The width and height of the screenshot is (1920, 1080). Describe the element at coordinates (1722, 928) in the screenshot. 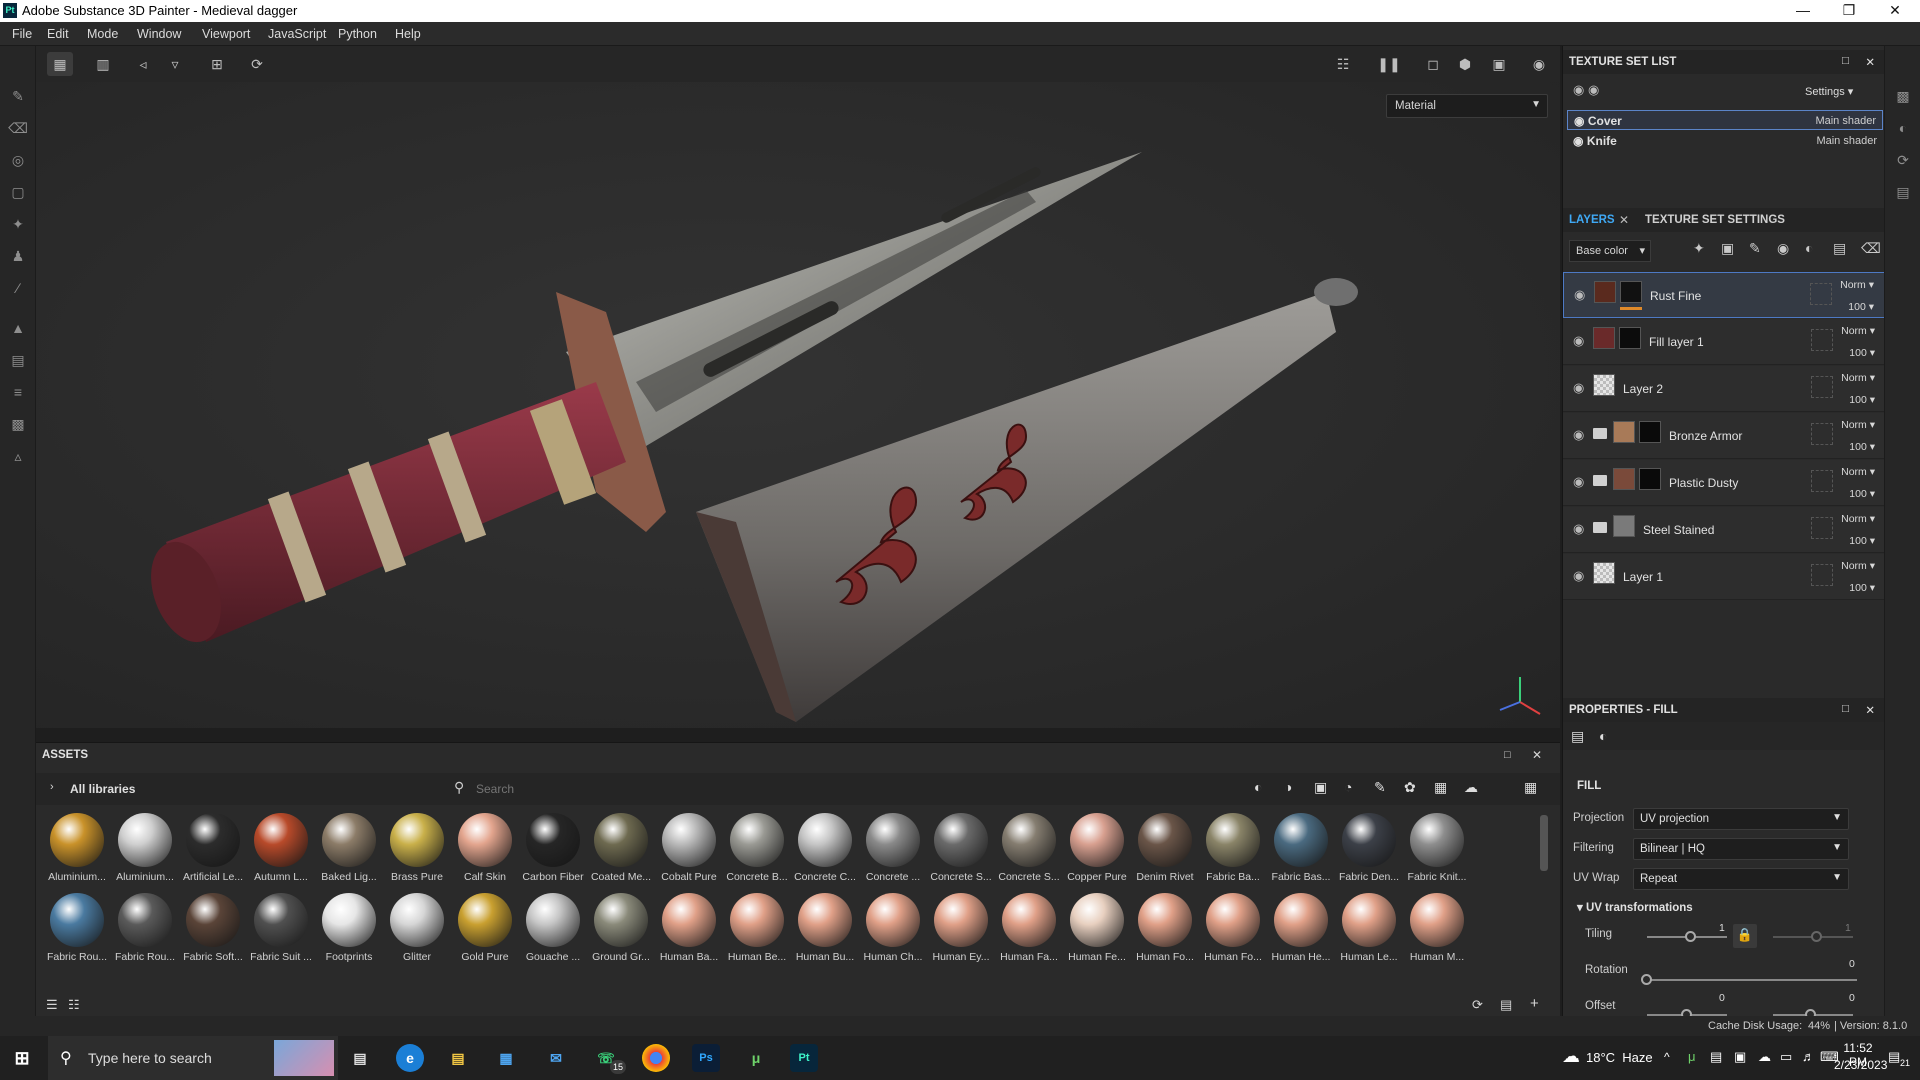

I see `tiling-value: 1` at that location.